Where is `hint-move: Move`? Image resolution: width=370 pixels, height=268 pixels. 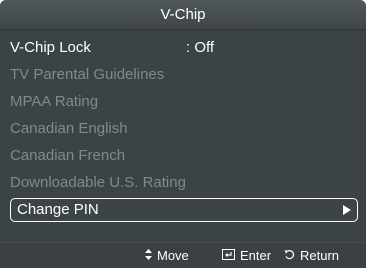 hint-move: Move is located at coordinates (167, 255).